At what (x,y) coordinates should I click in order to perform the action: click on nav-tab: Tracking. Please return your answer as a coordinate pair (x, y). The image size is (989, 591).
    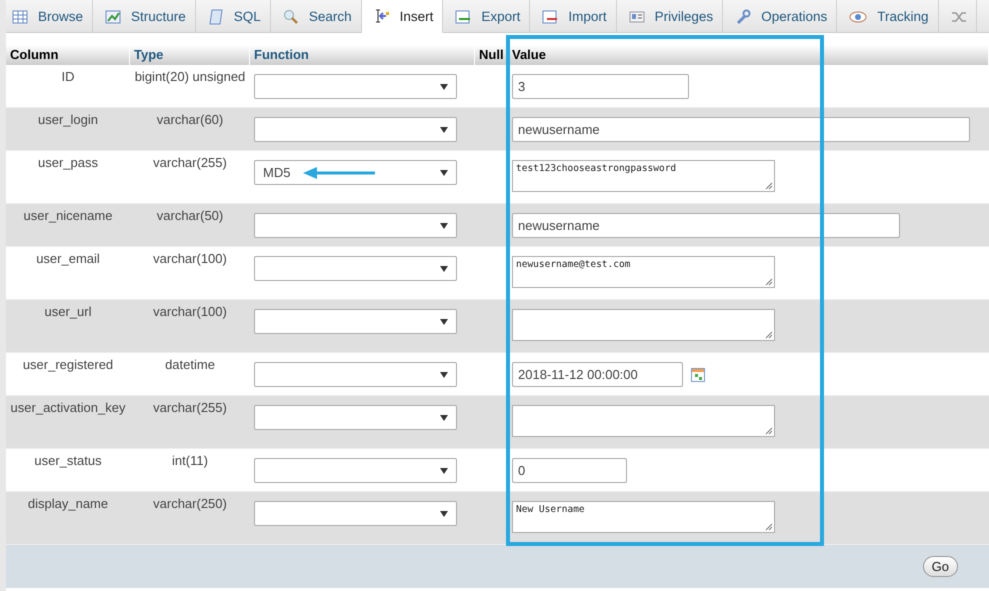
    Looking at the image, I should click on (887, 16).